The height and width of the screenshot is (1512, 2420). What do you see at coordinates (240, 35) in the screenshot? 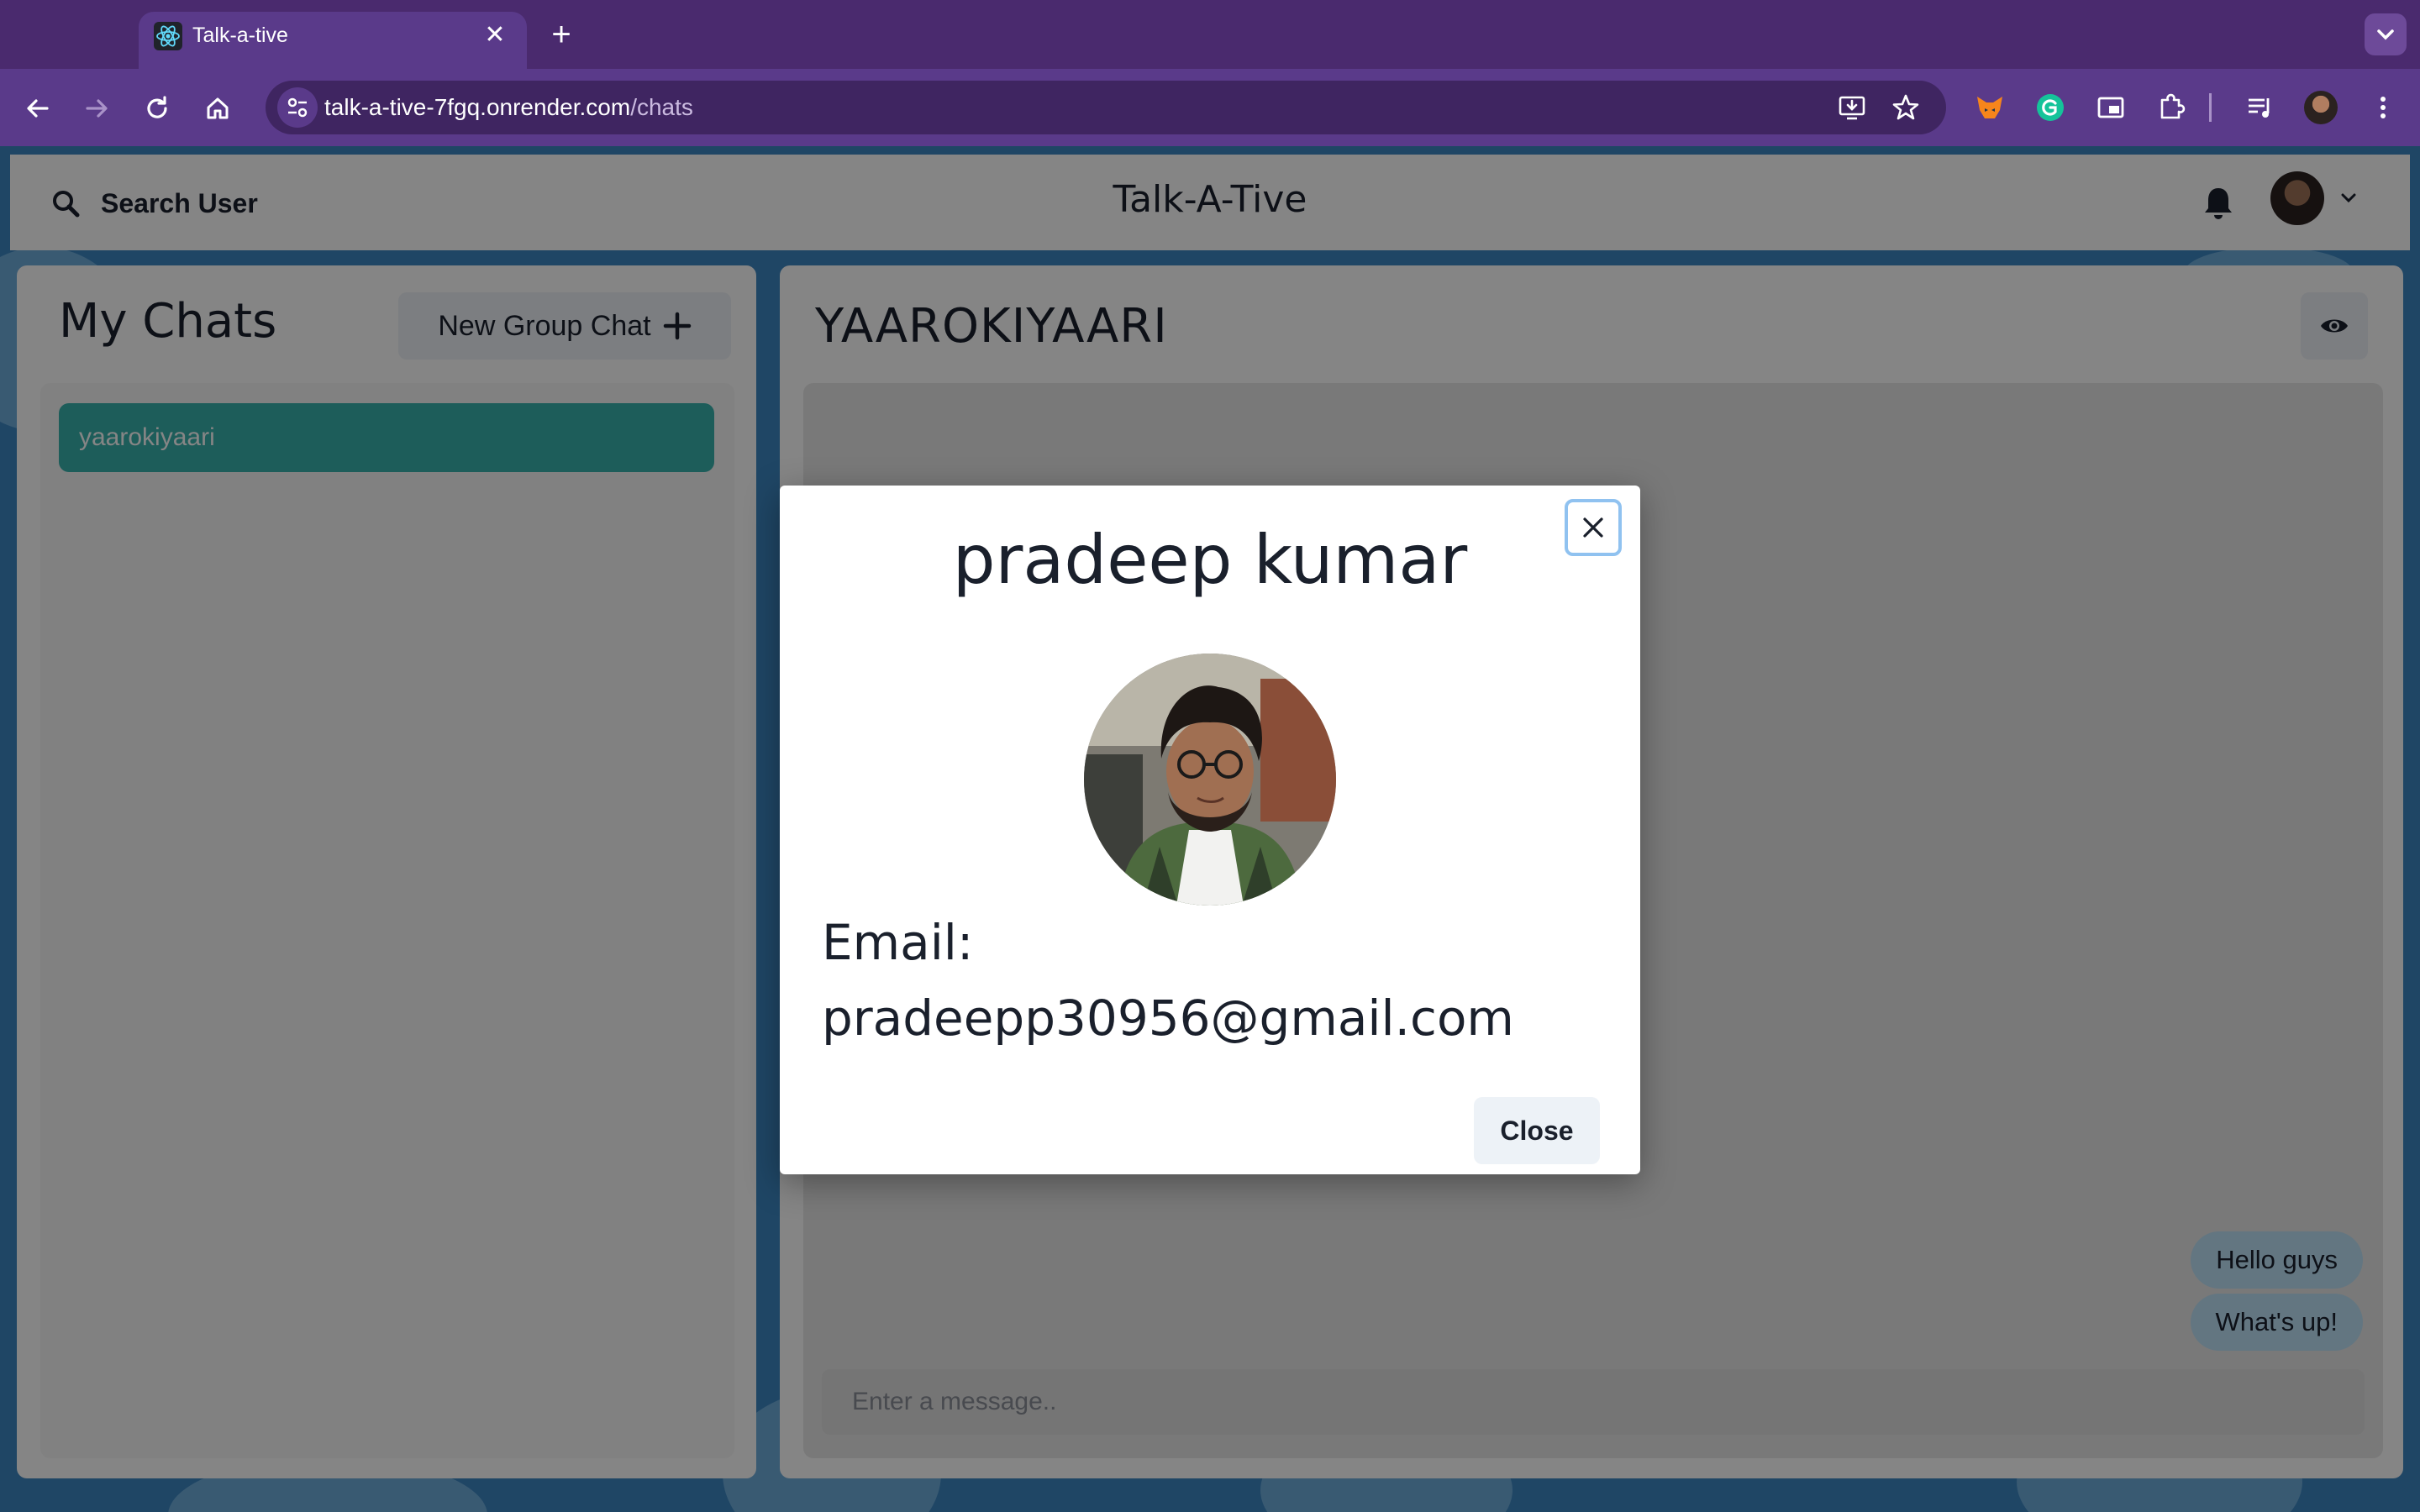
I see `tab-title: Talk-a-tive` at bounding box center [240, 35].